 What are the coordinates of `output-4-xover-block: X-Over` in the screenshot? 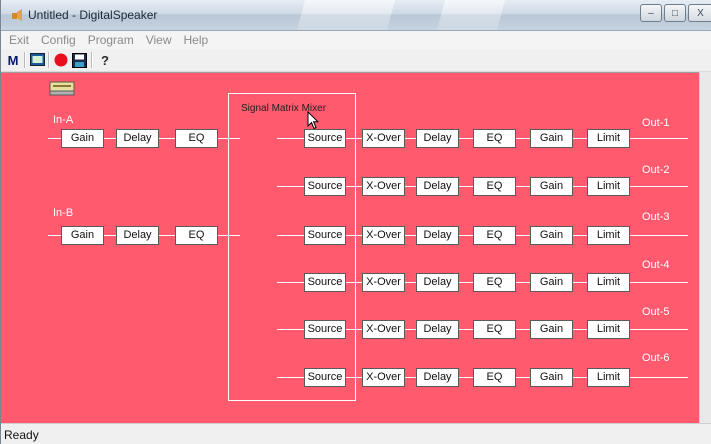 It's located at (383, 282).